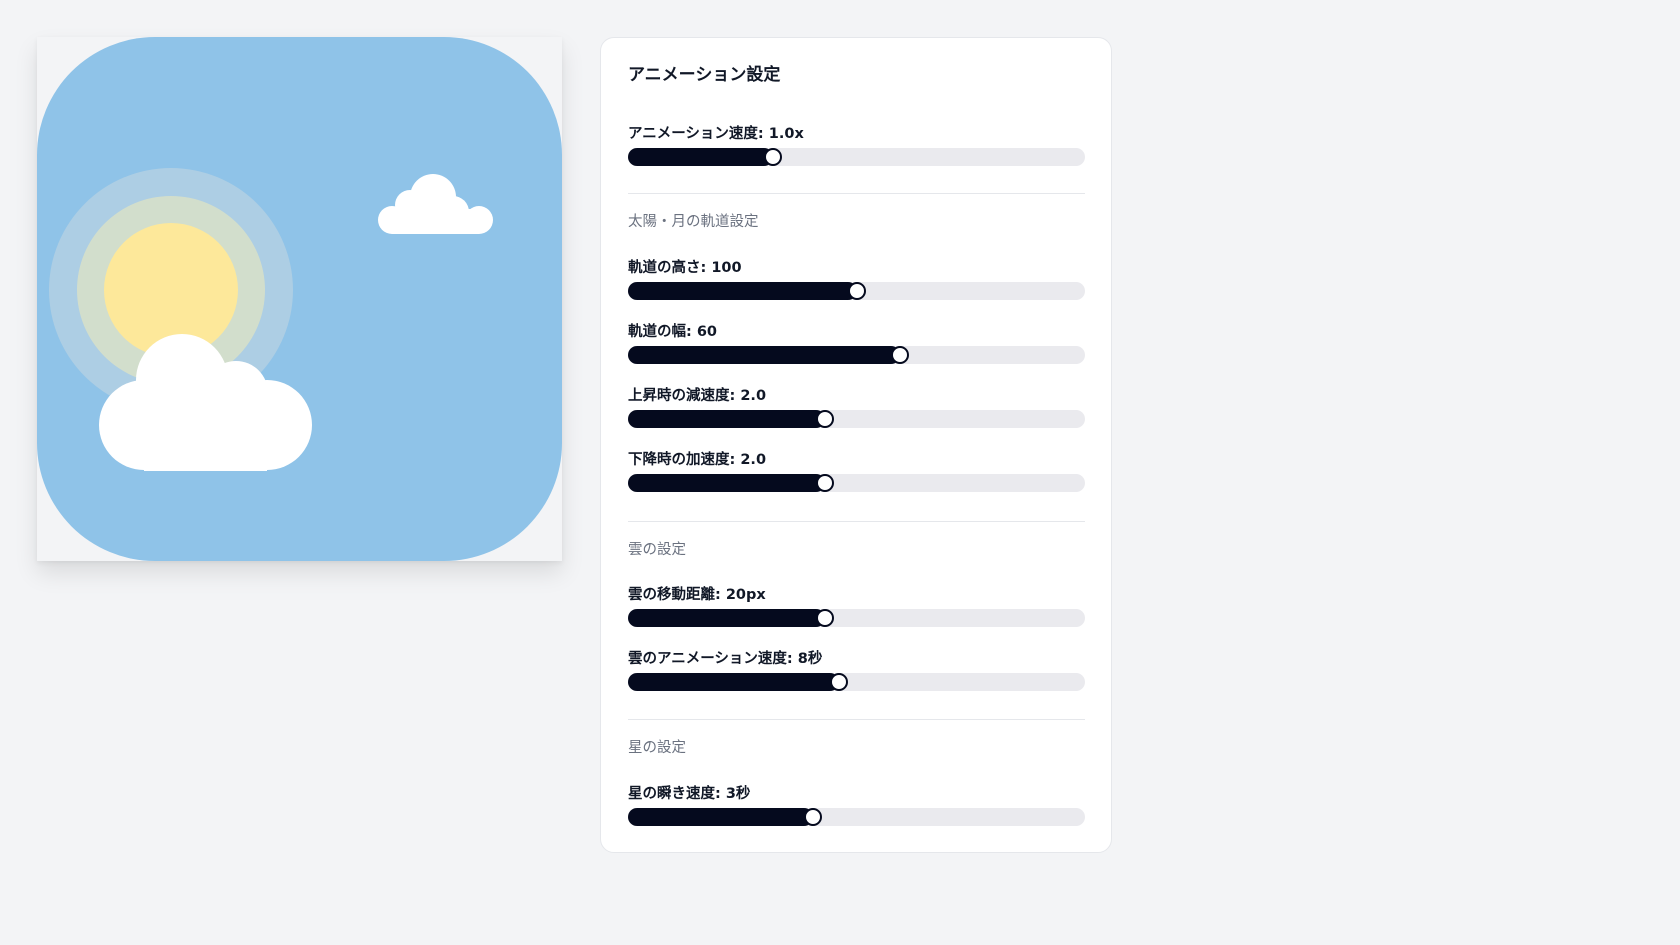 This screenshot has width=1680, height=945. What do you see at coordinates (856, 407) in the screenshot?
I see `rise-deceleration-control: 上昇時の減速度: 2.0` at bounding box center [856, 407].